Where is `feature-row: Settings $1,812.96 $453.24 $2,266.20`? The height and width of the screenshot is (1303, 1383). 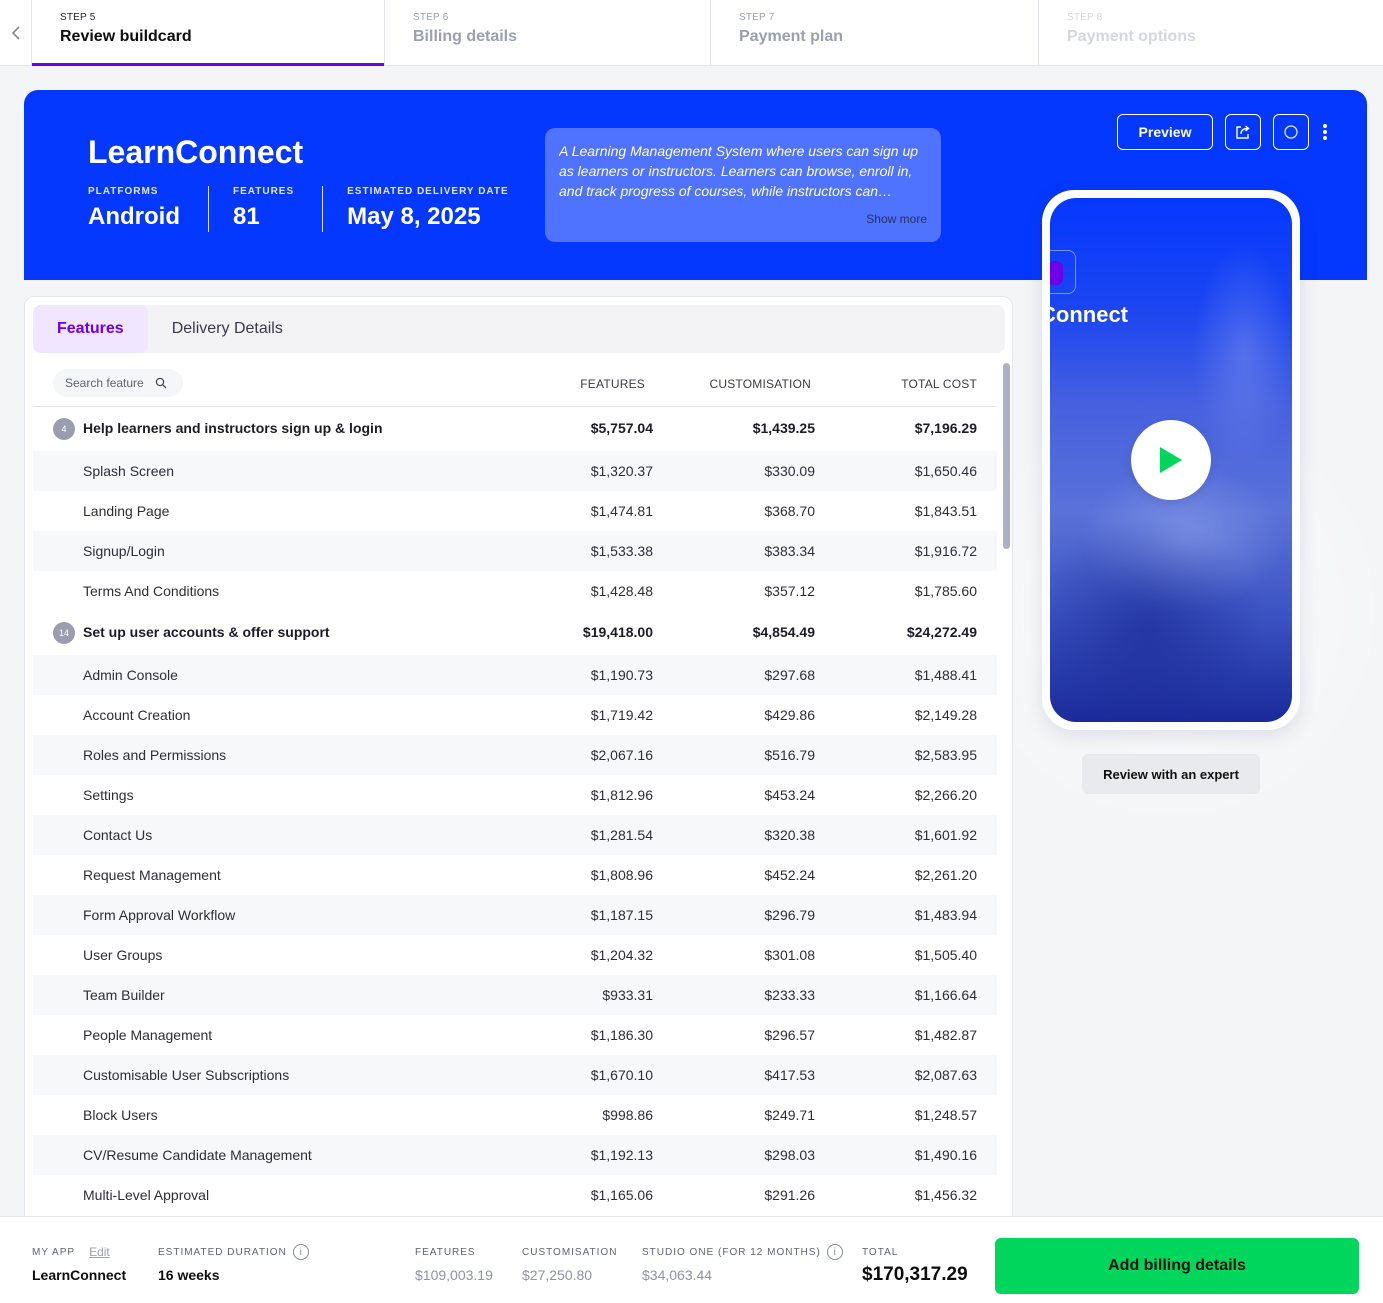 feature-row: Settings $1,812.96 $453.24 $2,266.20 is located at coordinates (515, 795).